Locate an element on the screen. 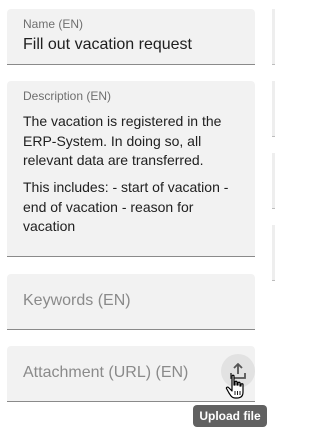 The image size is (320, 434). keywords-field: Keywords (EN) is located at coordinates (131, 302).